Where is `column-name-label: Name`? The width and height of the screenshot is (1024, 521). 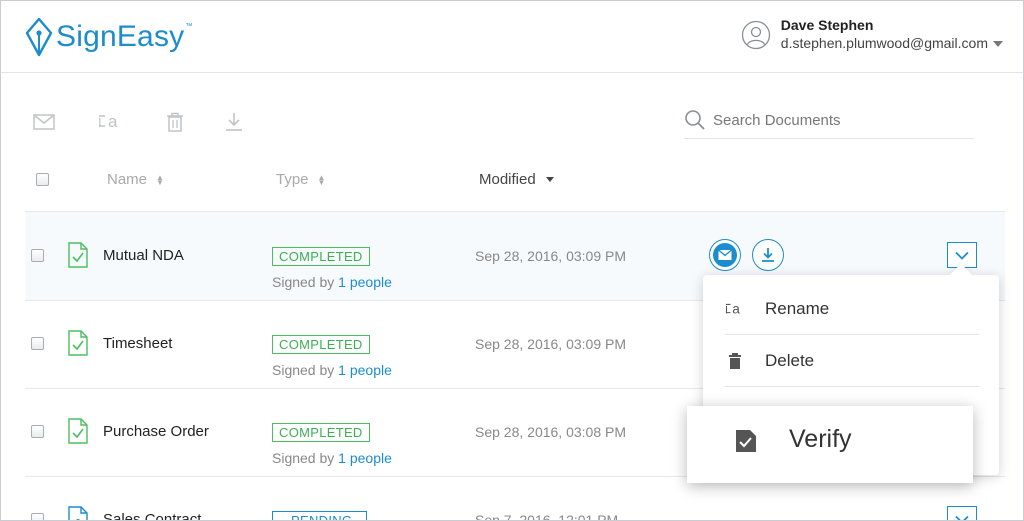
column-name-label: Name is located at coordinates (127, 179).